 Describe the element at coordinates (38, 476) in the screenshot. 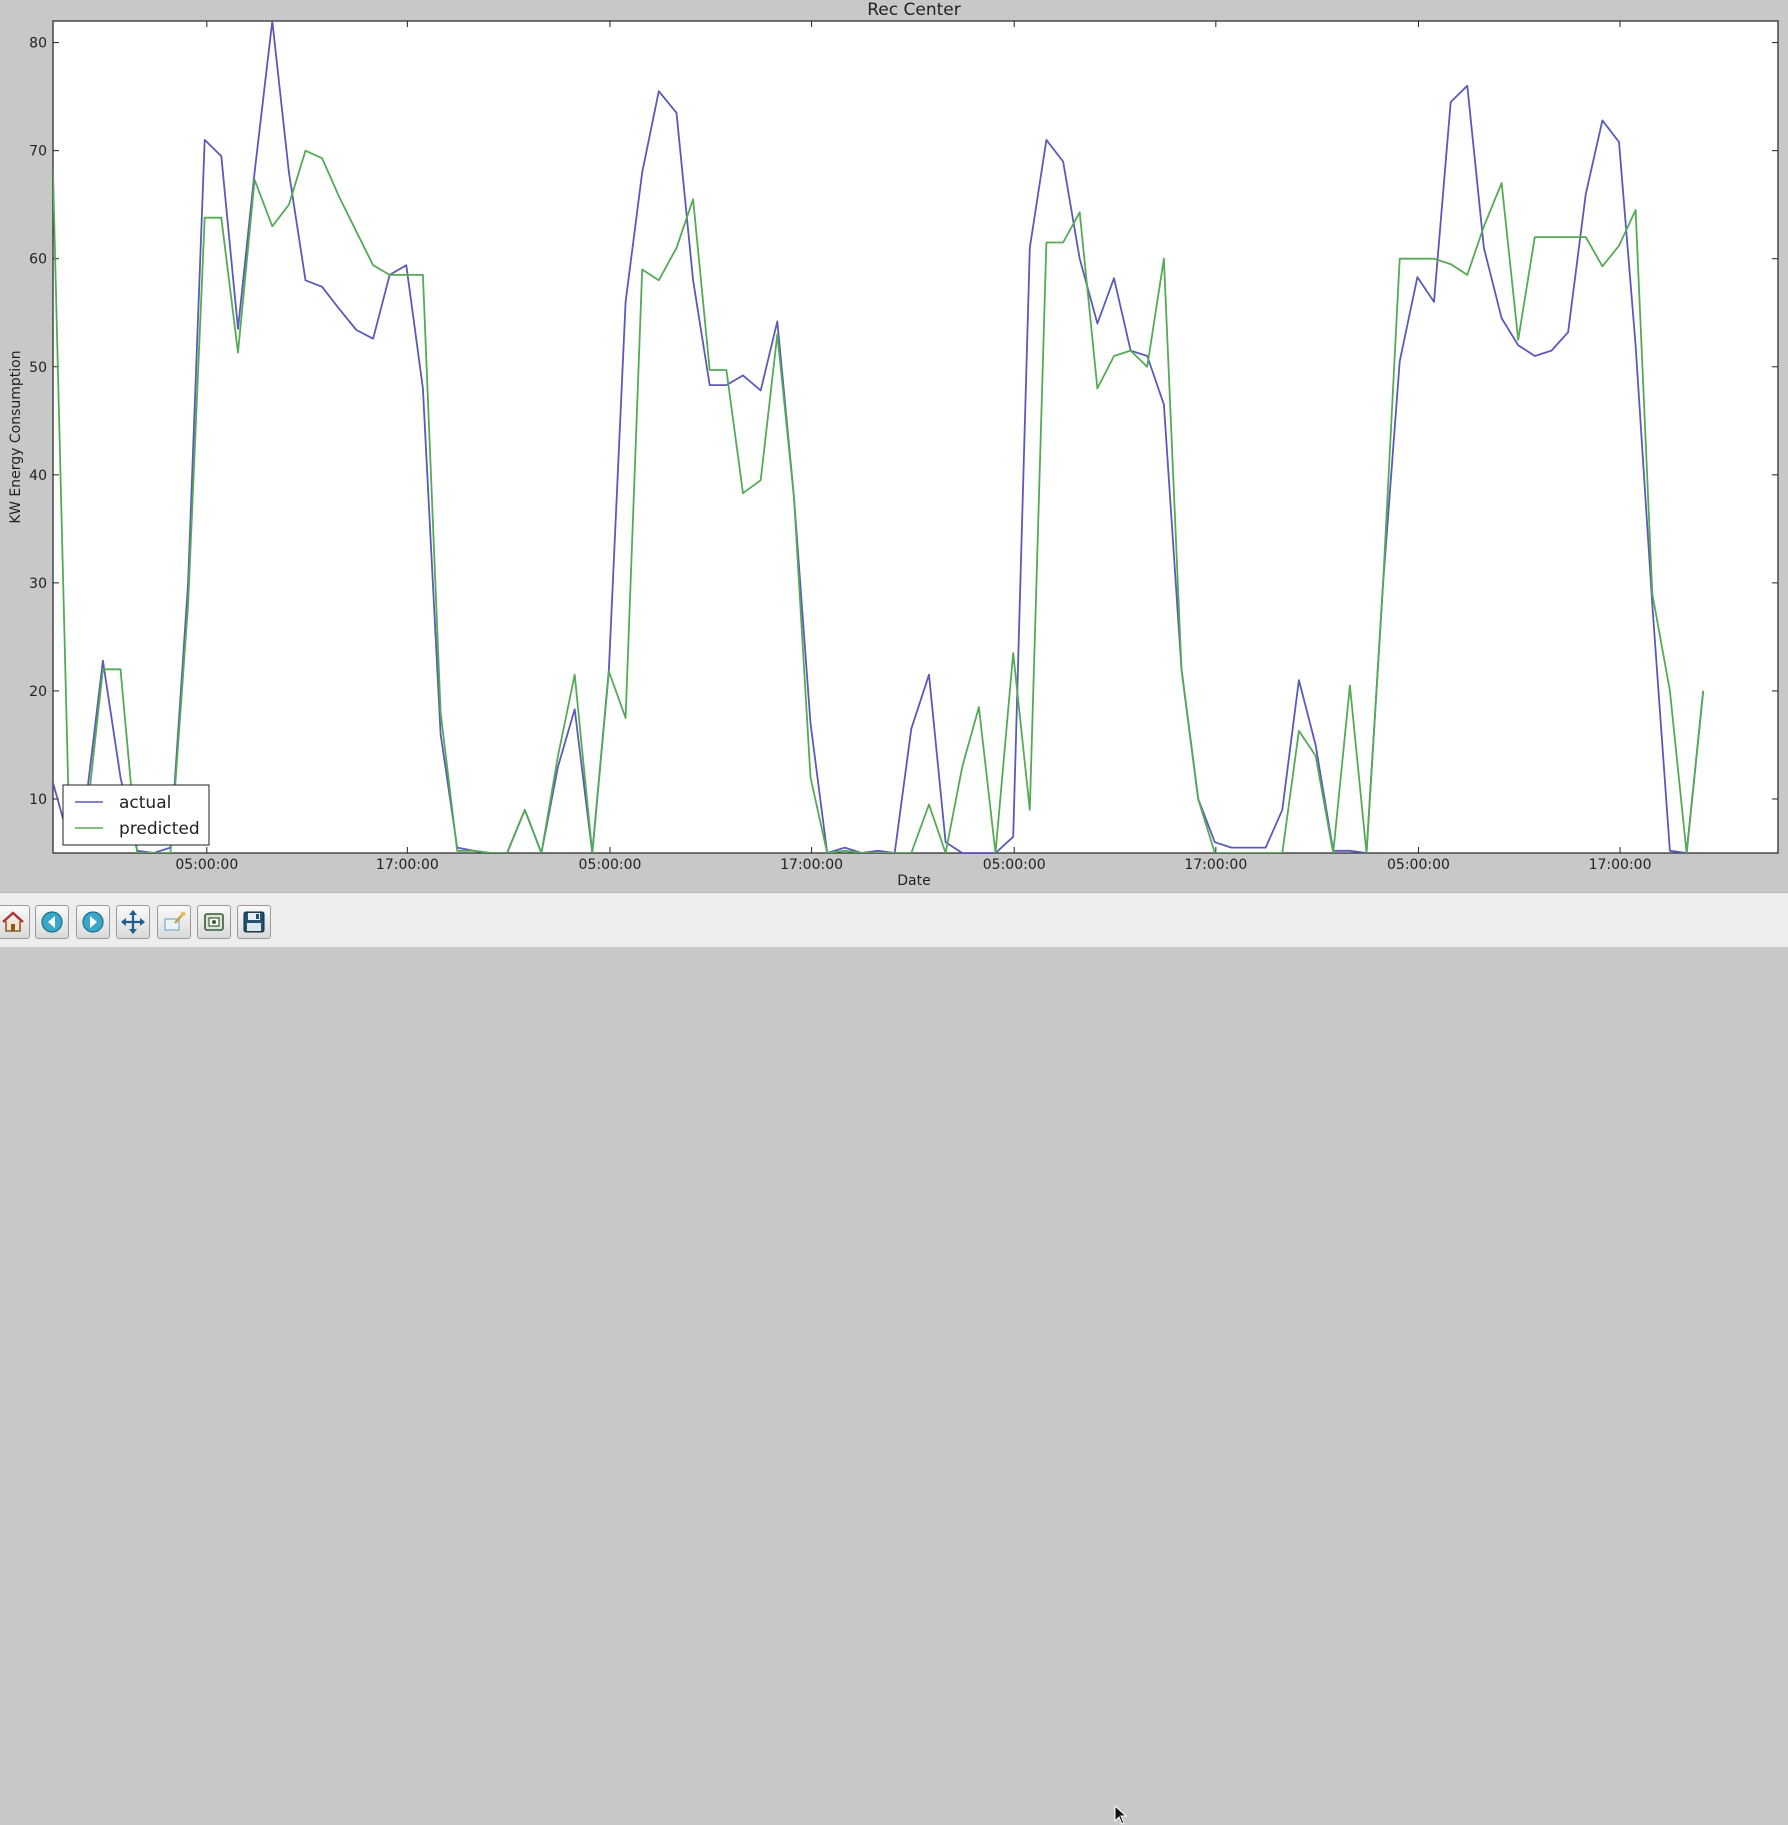

I see `y-tick-label: 40` at that location.